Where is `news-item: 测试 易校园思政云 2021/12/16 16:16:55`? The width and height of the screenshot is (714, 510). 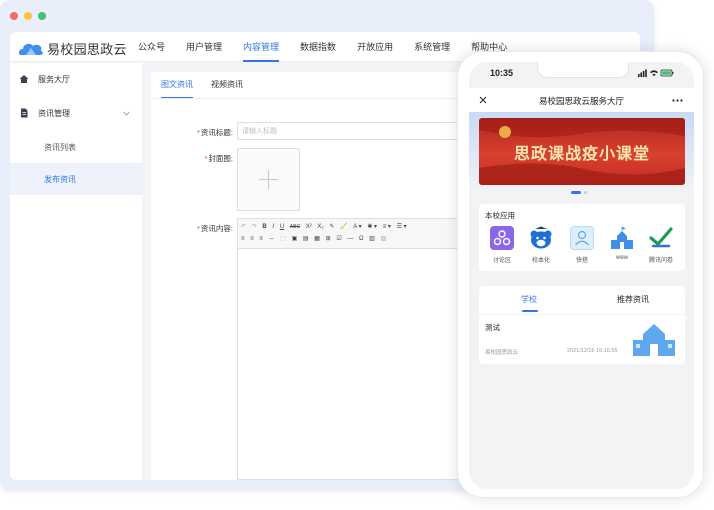
news-item: 测试 易校园思政云 2021/12/16 16:16:55 is located at coordinates (582, 340).